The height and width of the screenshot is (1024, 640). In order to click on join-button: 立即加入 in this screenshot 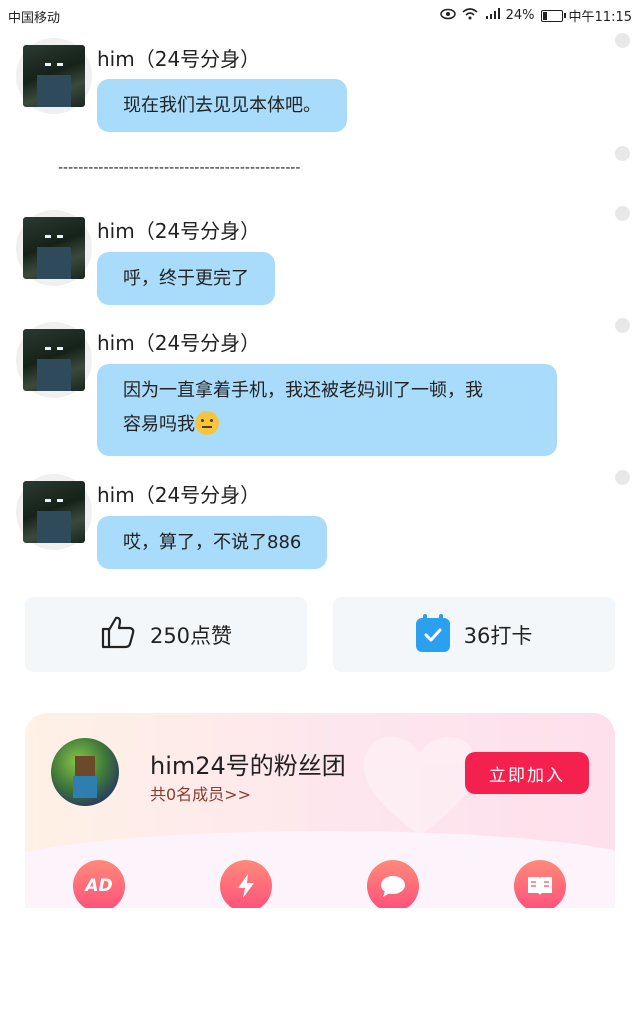, I will do `click(527, 773)`.